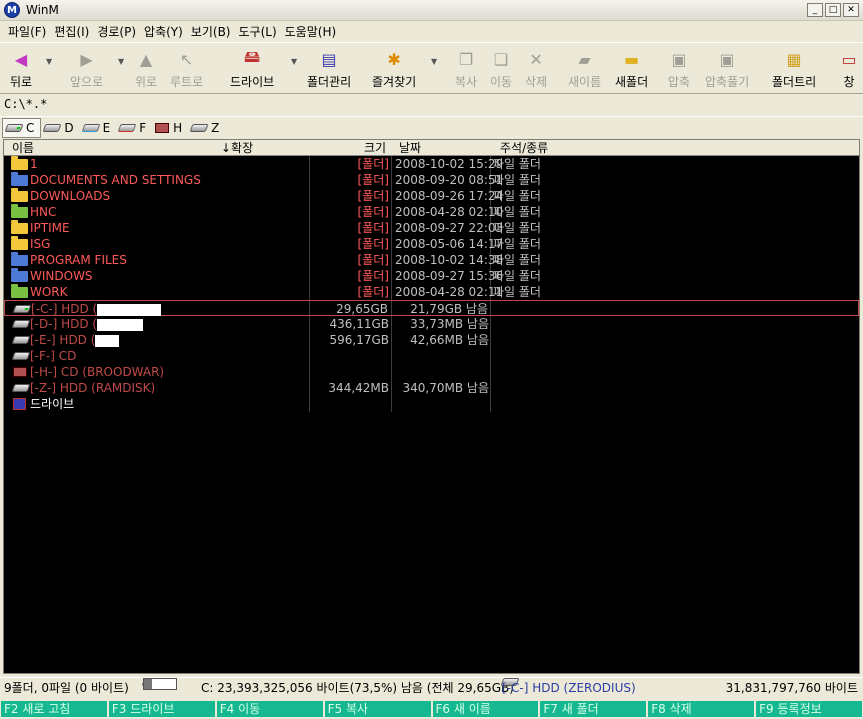  Describe the element at coordinates (501, 69) in the screenshot. I see `move-button: ❏ 이동` at that location.